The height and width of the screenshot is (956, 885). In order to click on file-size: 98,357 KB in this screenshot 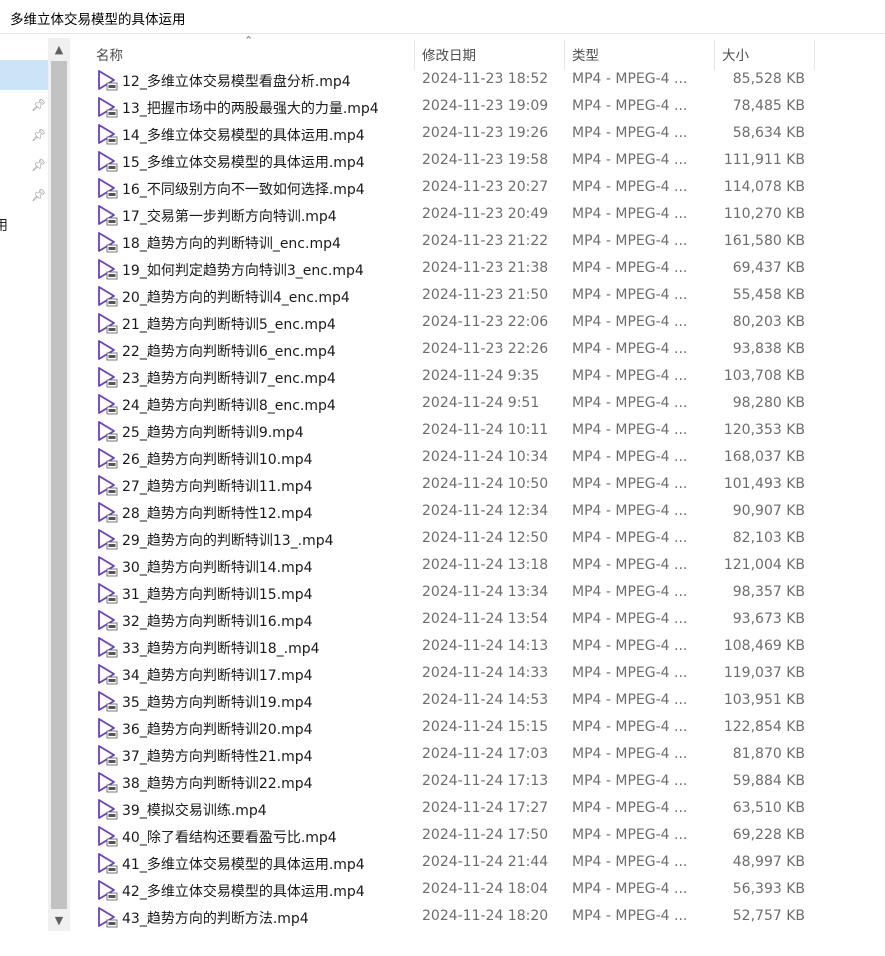, I will do `click(768, 592)`.